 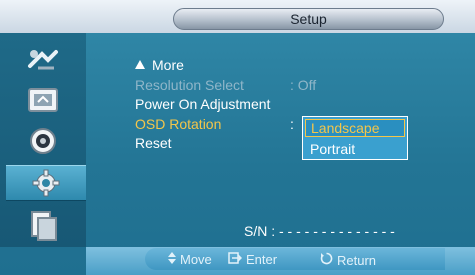 I want to click on sidebar, so click(x=43, y=140).